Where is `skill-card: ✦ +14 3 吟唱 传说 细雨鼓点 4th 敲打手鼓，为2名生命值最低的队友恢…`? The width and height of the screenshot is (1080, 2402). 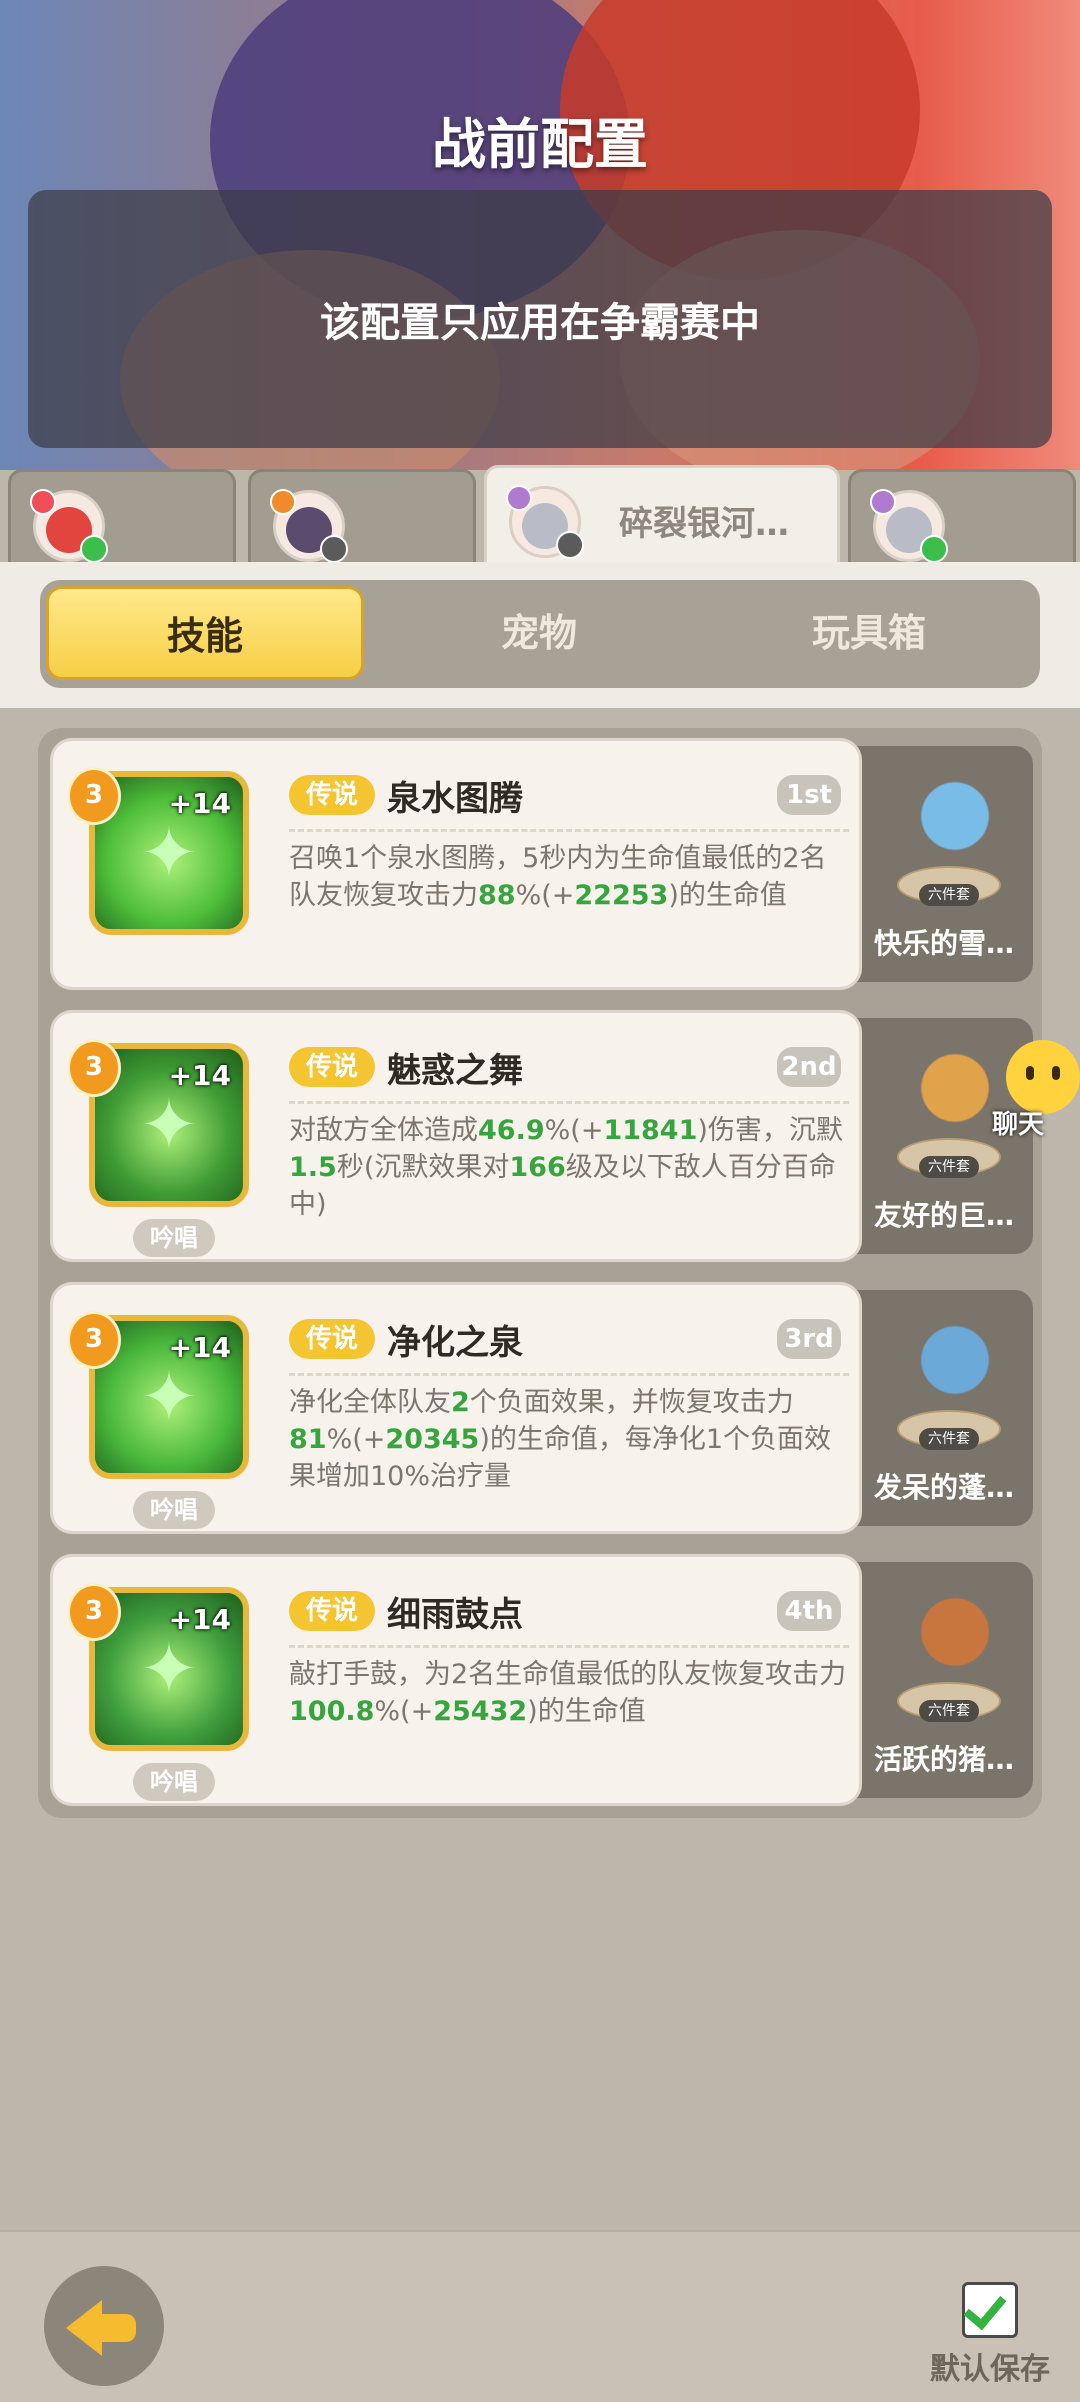 skill-card: ✦ +14 3 吟唱 传说 细雨鼓点 4th 敲打手鼓，为2名生命值最低的队友恢… is located at coordinates (456, 1680).